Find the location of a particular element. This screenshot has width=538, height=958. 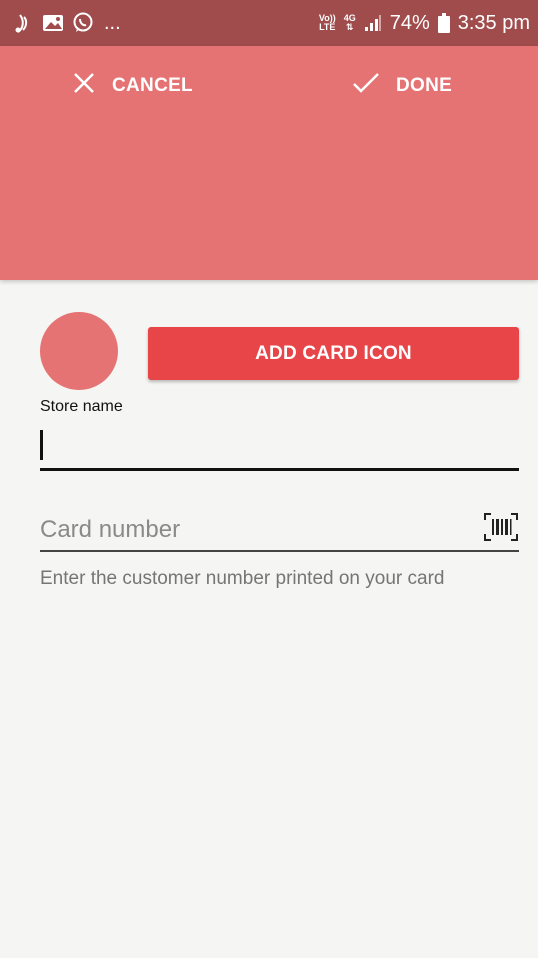

close-icon is located at coordinates (84, 86).